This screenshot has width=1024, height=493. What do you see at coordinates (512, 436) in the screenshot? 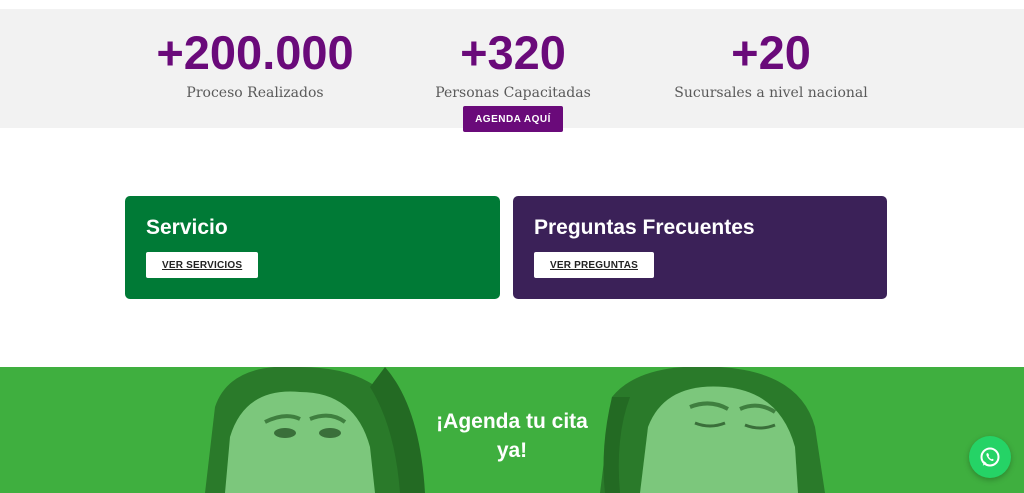
I see `agenda-title: ¡Agenda tu cita ya!` at bounding box center [512, 436].